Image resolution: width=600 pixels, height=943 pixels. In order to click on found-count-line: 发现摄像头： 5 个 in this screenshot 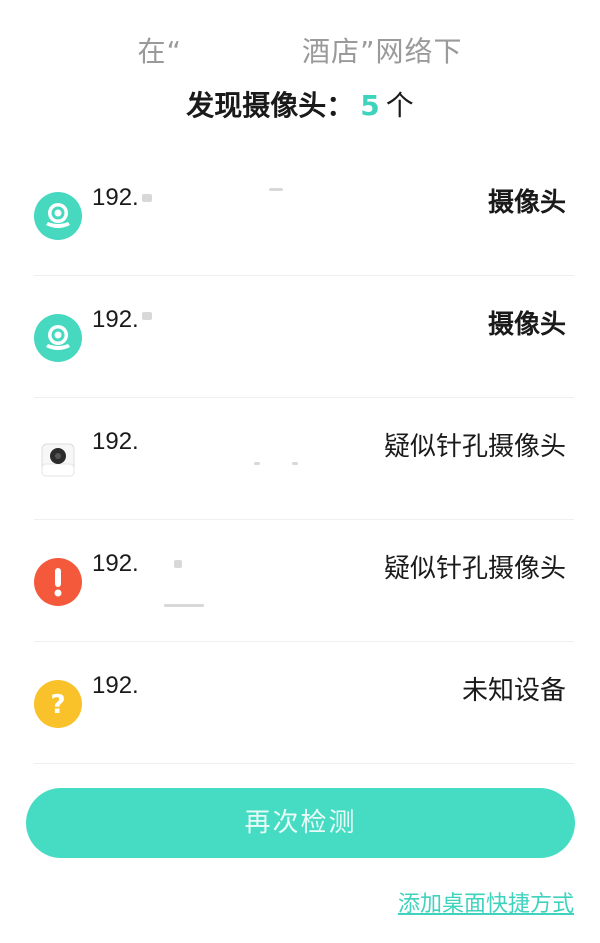, I will do `click(300, 104)`.